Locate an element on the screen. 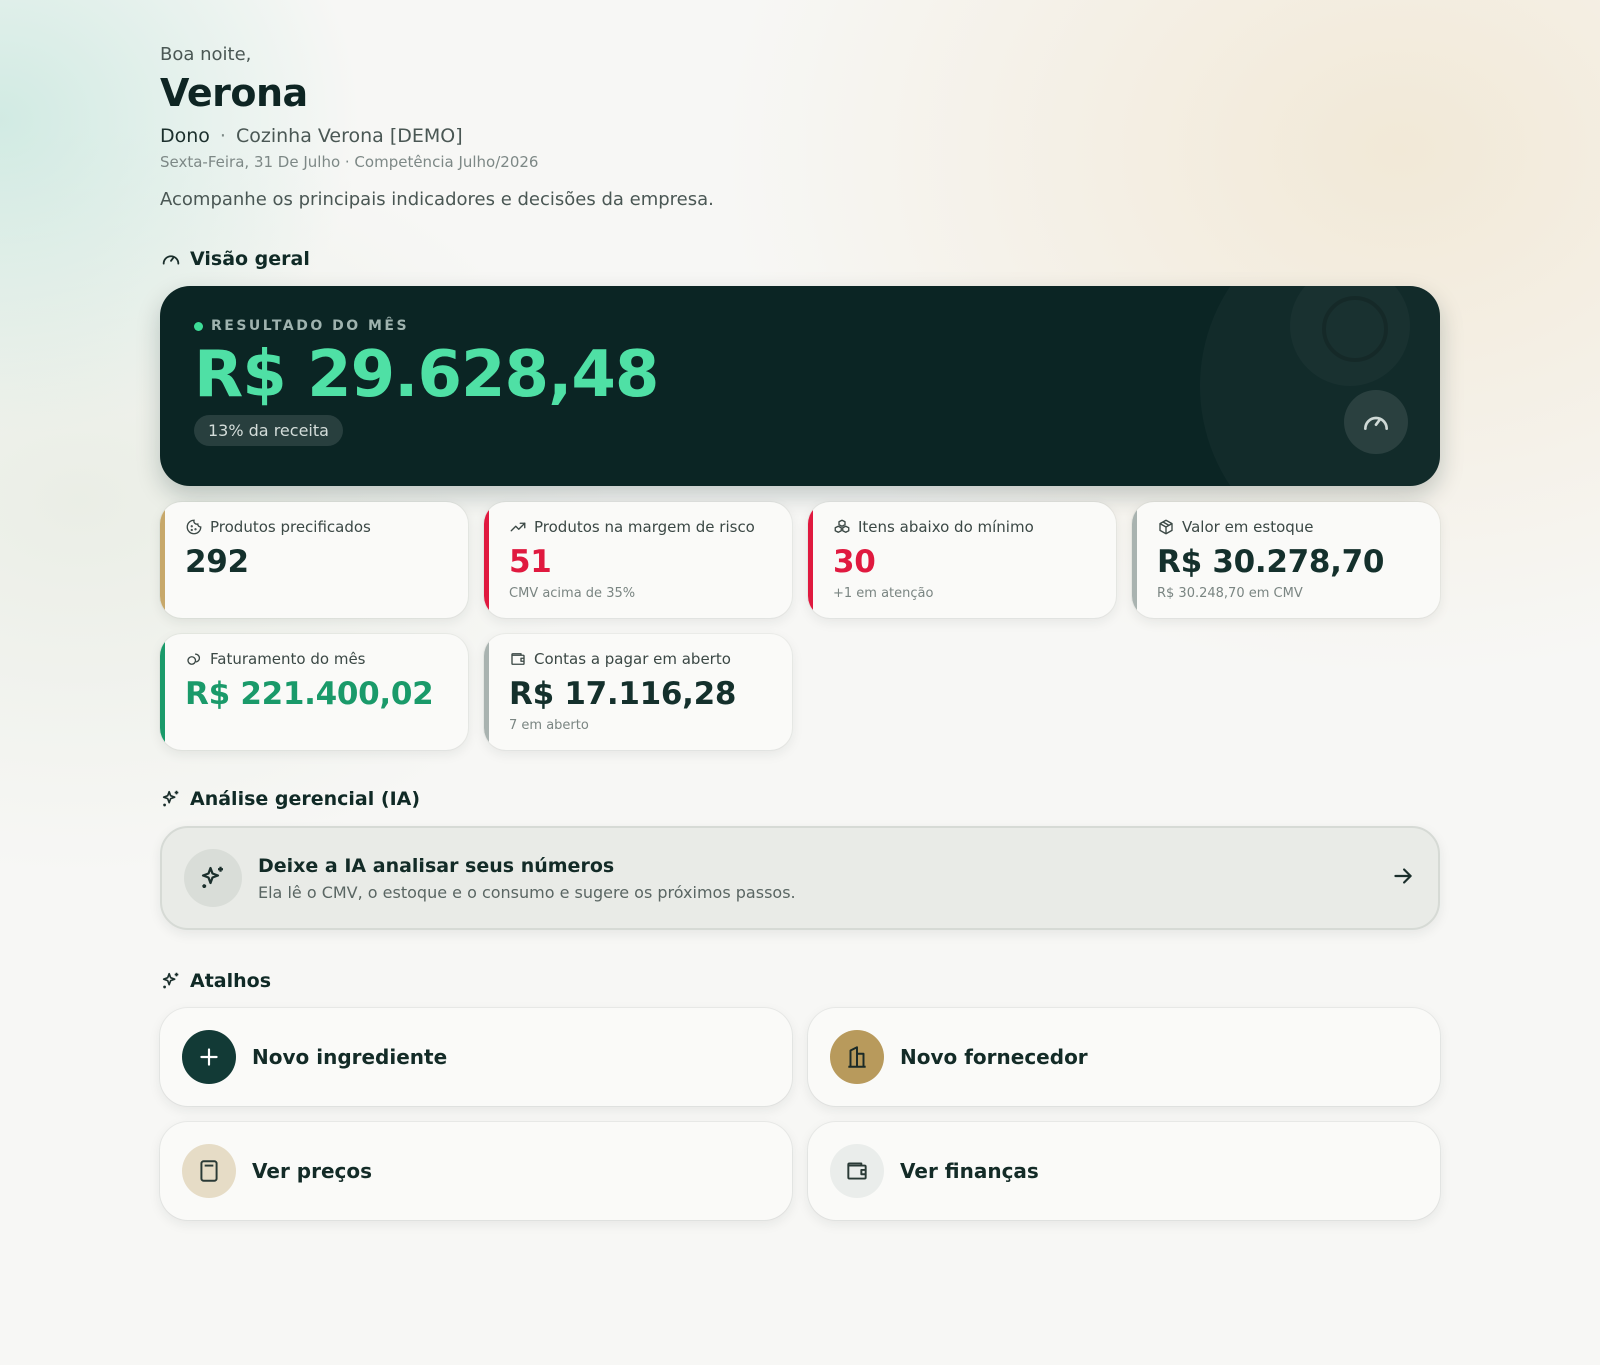 This screenshot has height=1365, width=1600. kpi-label: Produtos precificados is located at coordinates (290, 527).